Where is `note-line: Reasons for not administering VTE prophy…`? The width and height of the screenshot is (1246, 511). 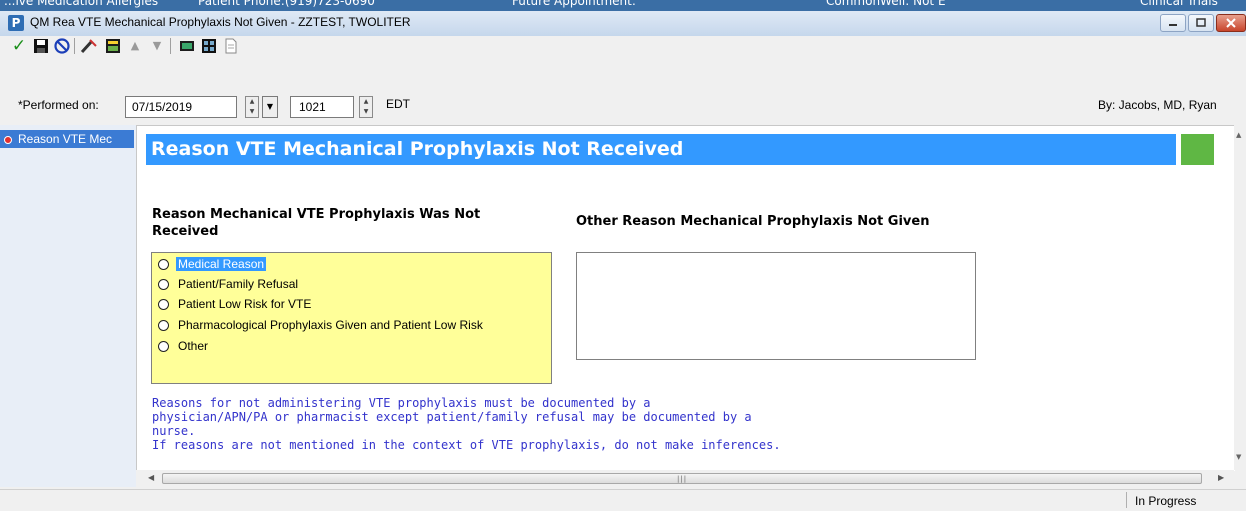 note-line: Reasons for not administering VTE prophy… is located at coordinates (401, 403).